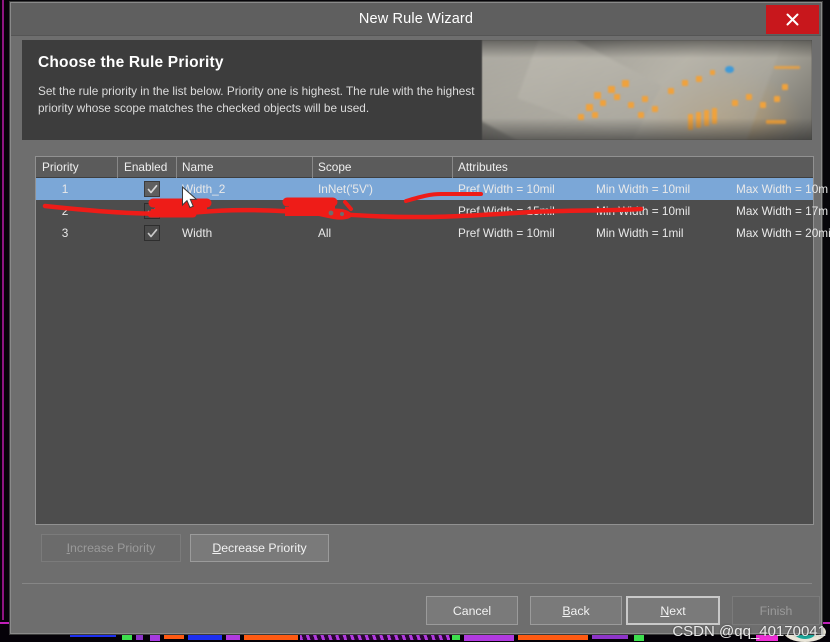  What do you see at coordinates (647, 90) in the screenshot?
I see `pcb-photo` at bounding box center [647, 90].